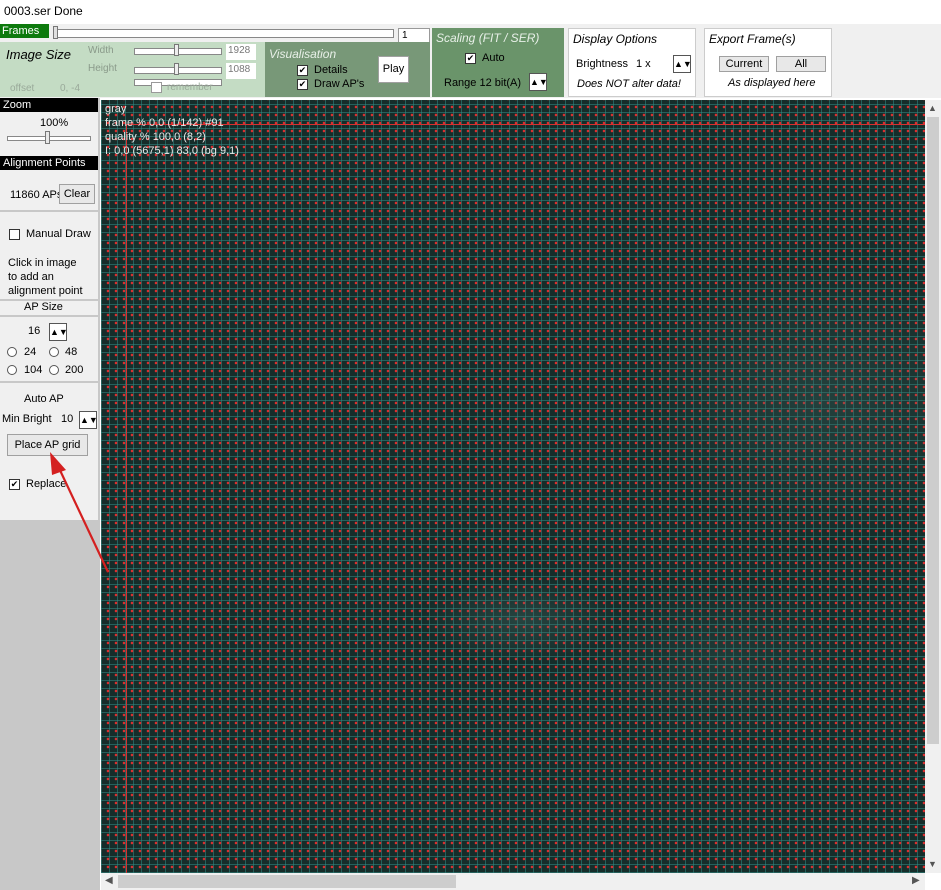  Describe the element at coordinates (933, 430) in the screenshot. I see `vertical-scroll-thumb` at that location.